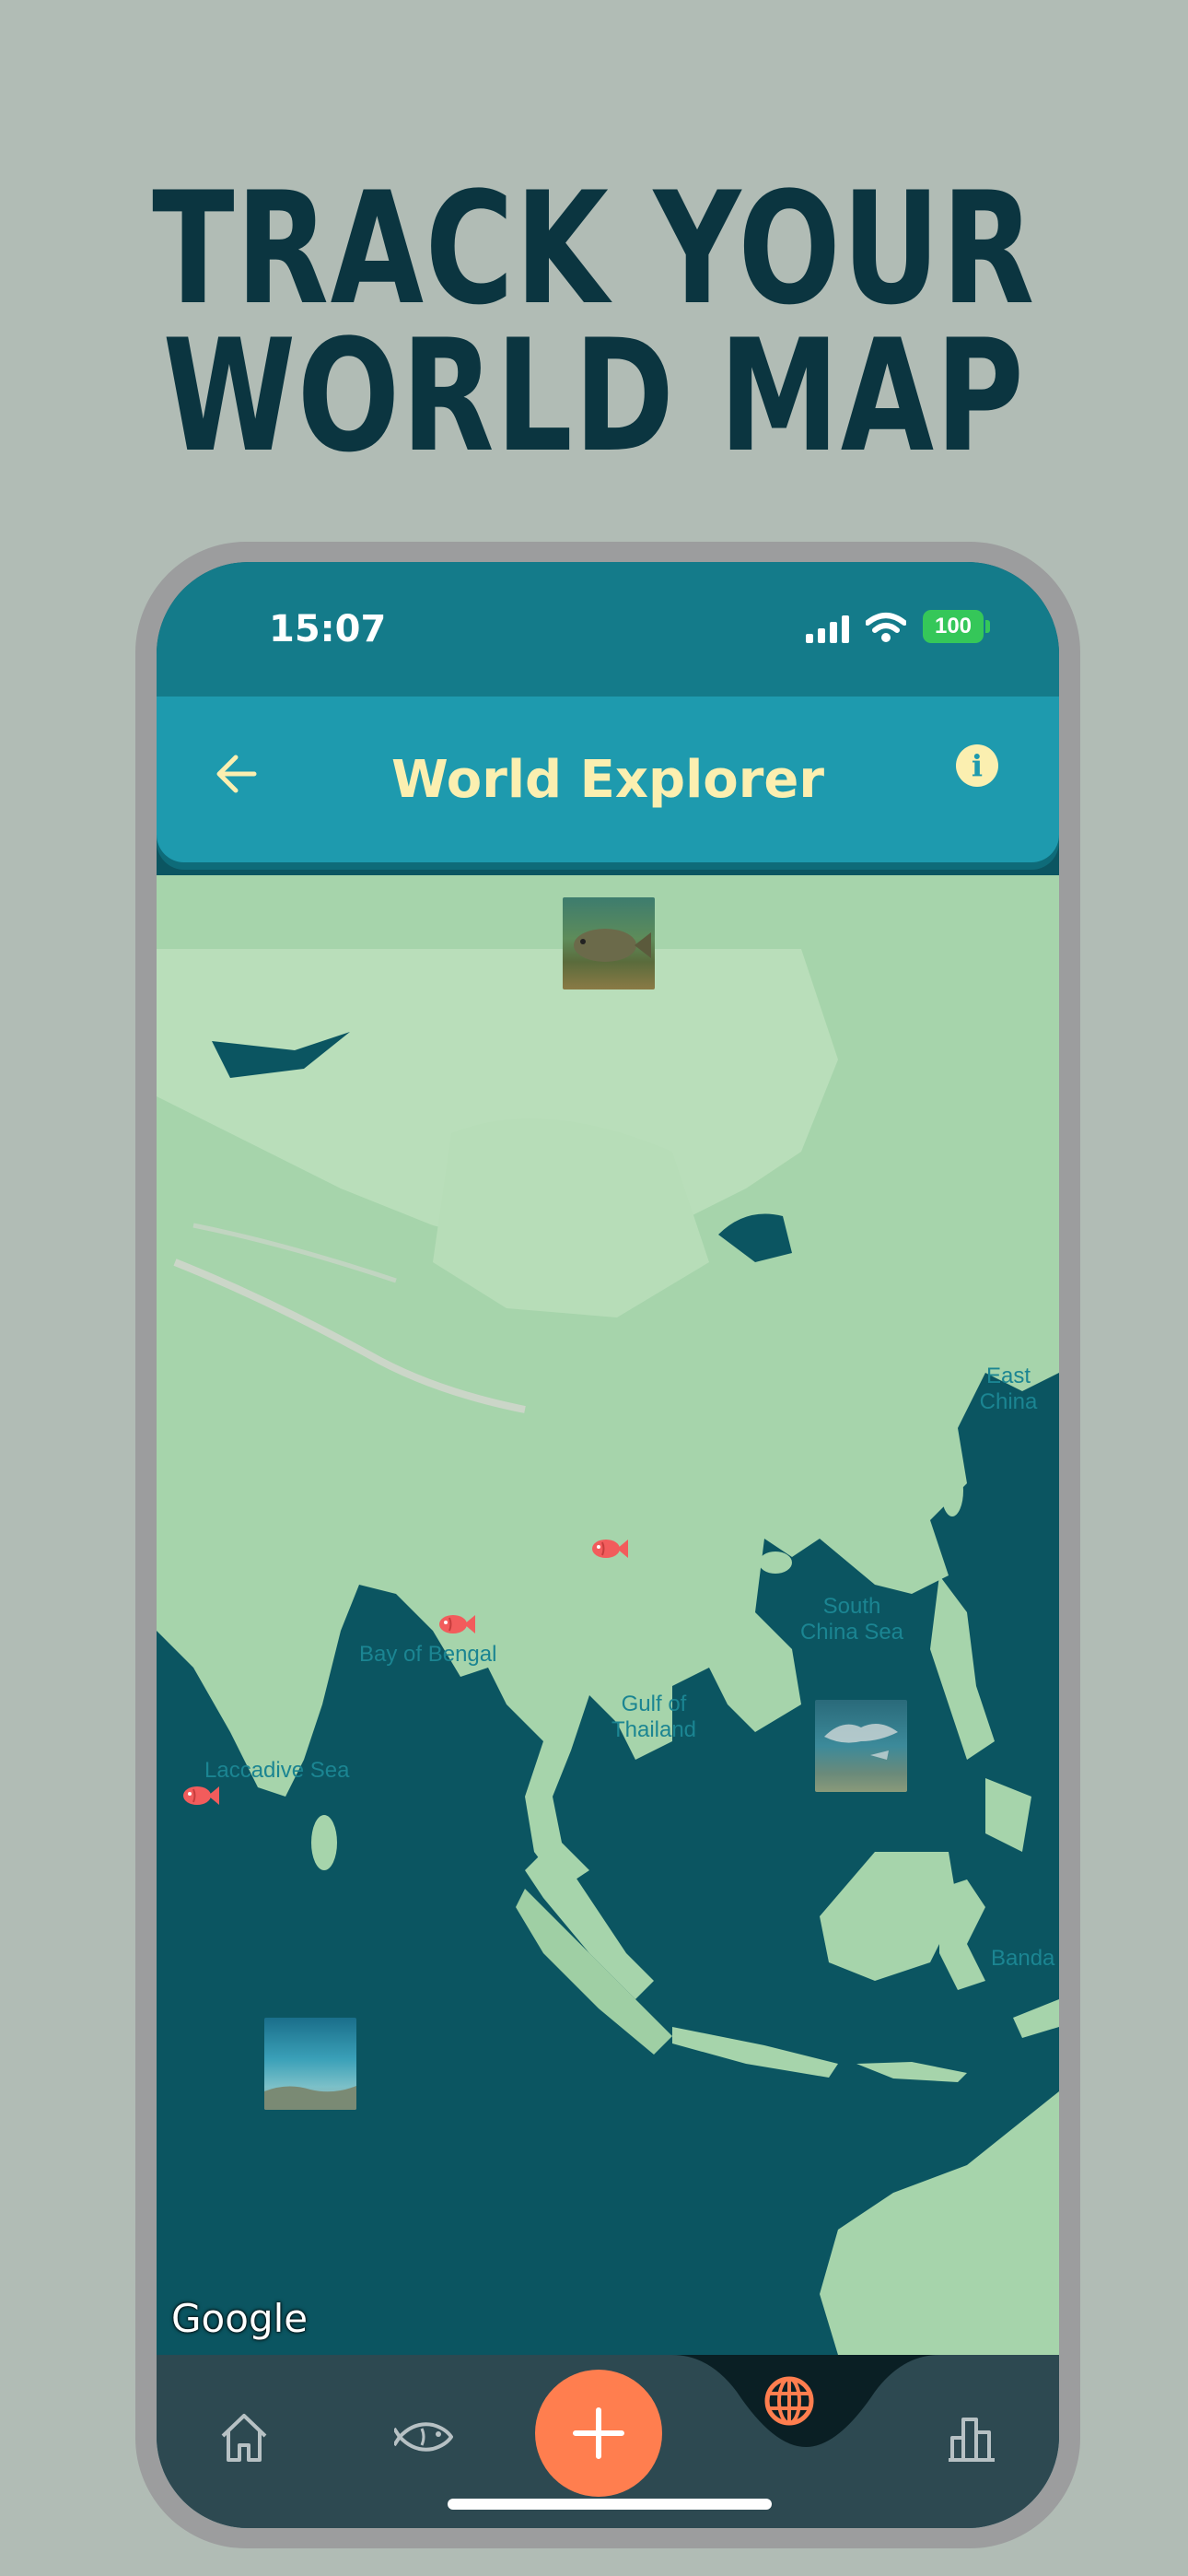  I want to click on label-laccadive-sea: Laccadive Sea, so click(277, 1770).